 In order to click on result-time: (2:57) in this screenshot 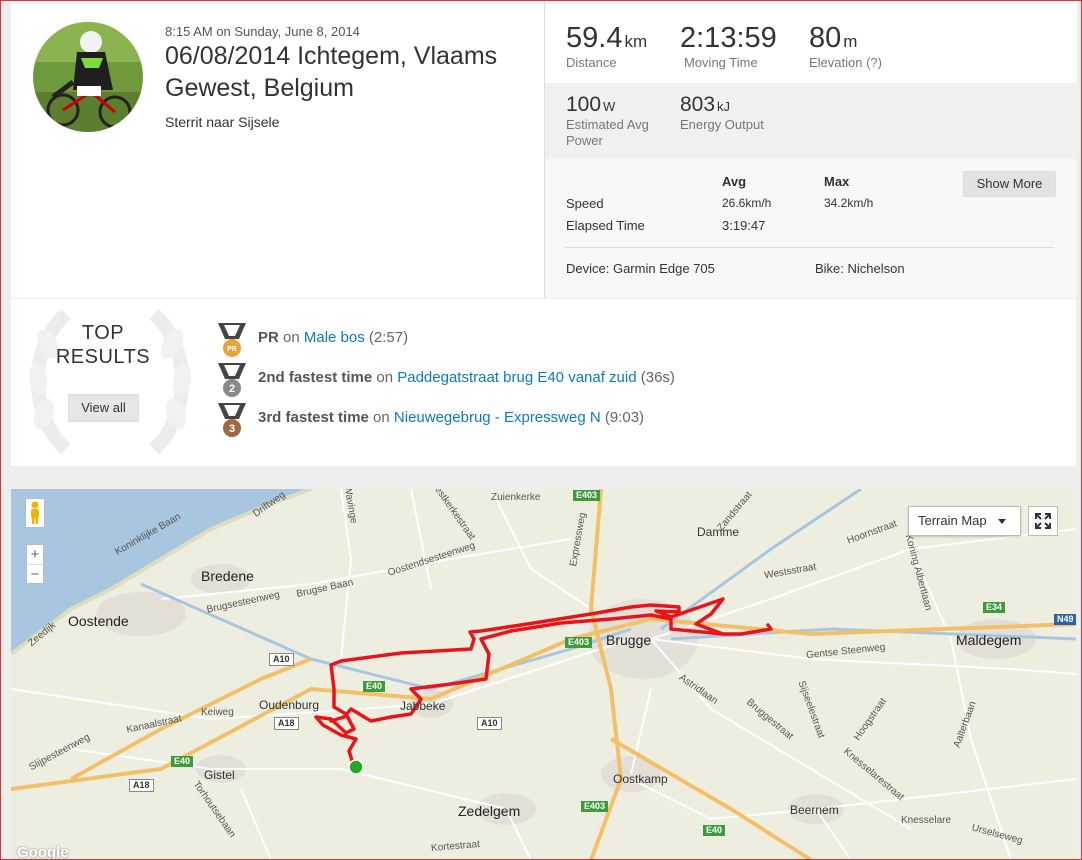, I will do `click(388, 337)`.